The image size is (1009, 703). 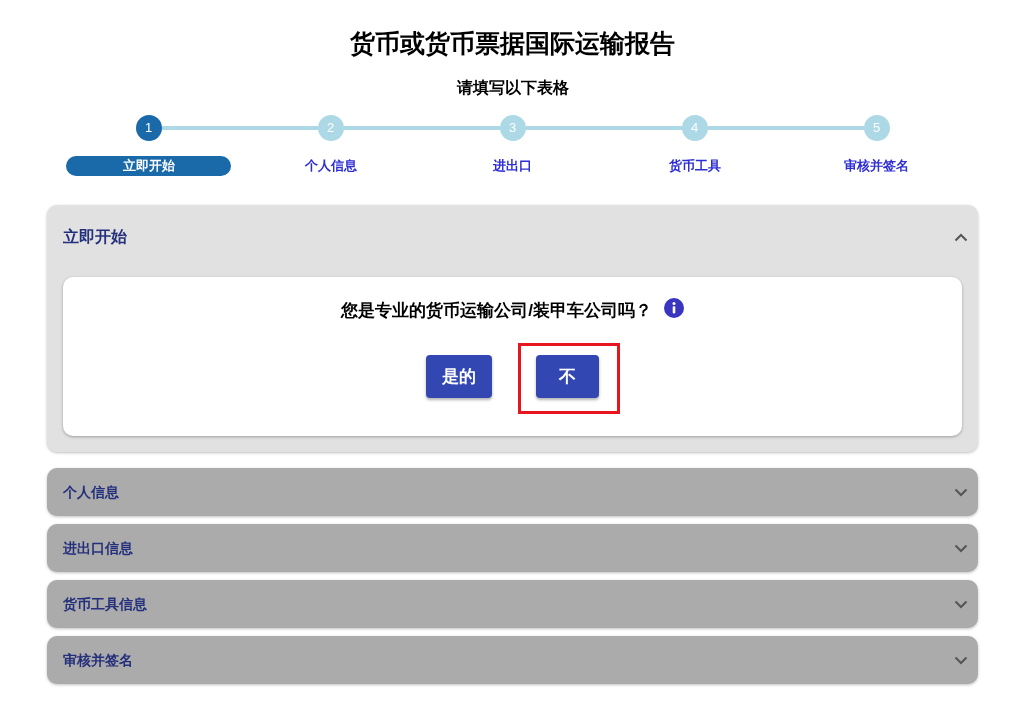 What do you see at coordinates (512, 604) in the screenshot?
I see `accordion-header: 货币工具信息` at bounding box center [512, 604].